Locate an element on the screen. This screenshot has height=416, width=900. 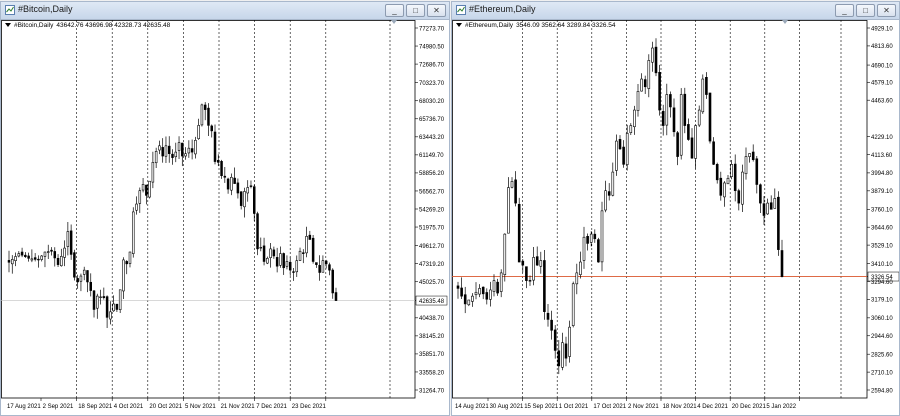
y-tick-label: 49612.70 is located at coordinates (432, 247).